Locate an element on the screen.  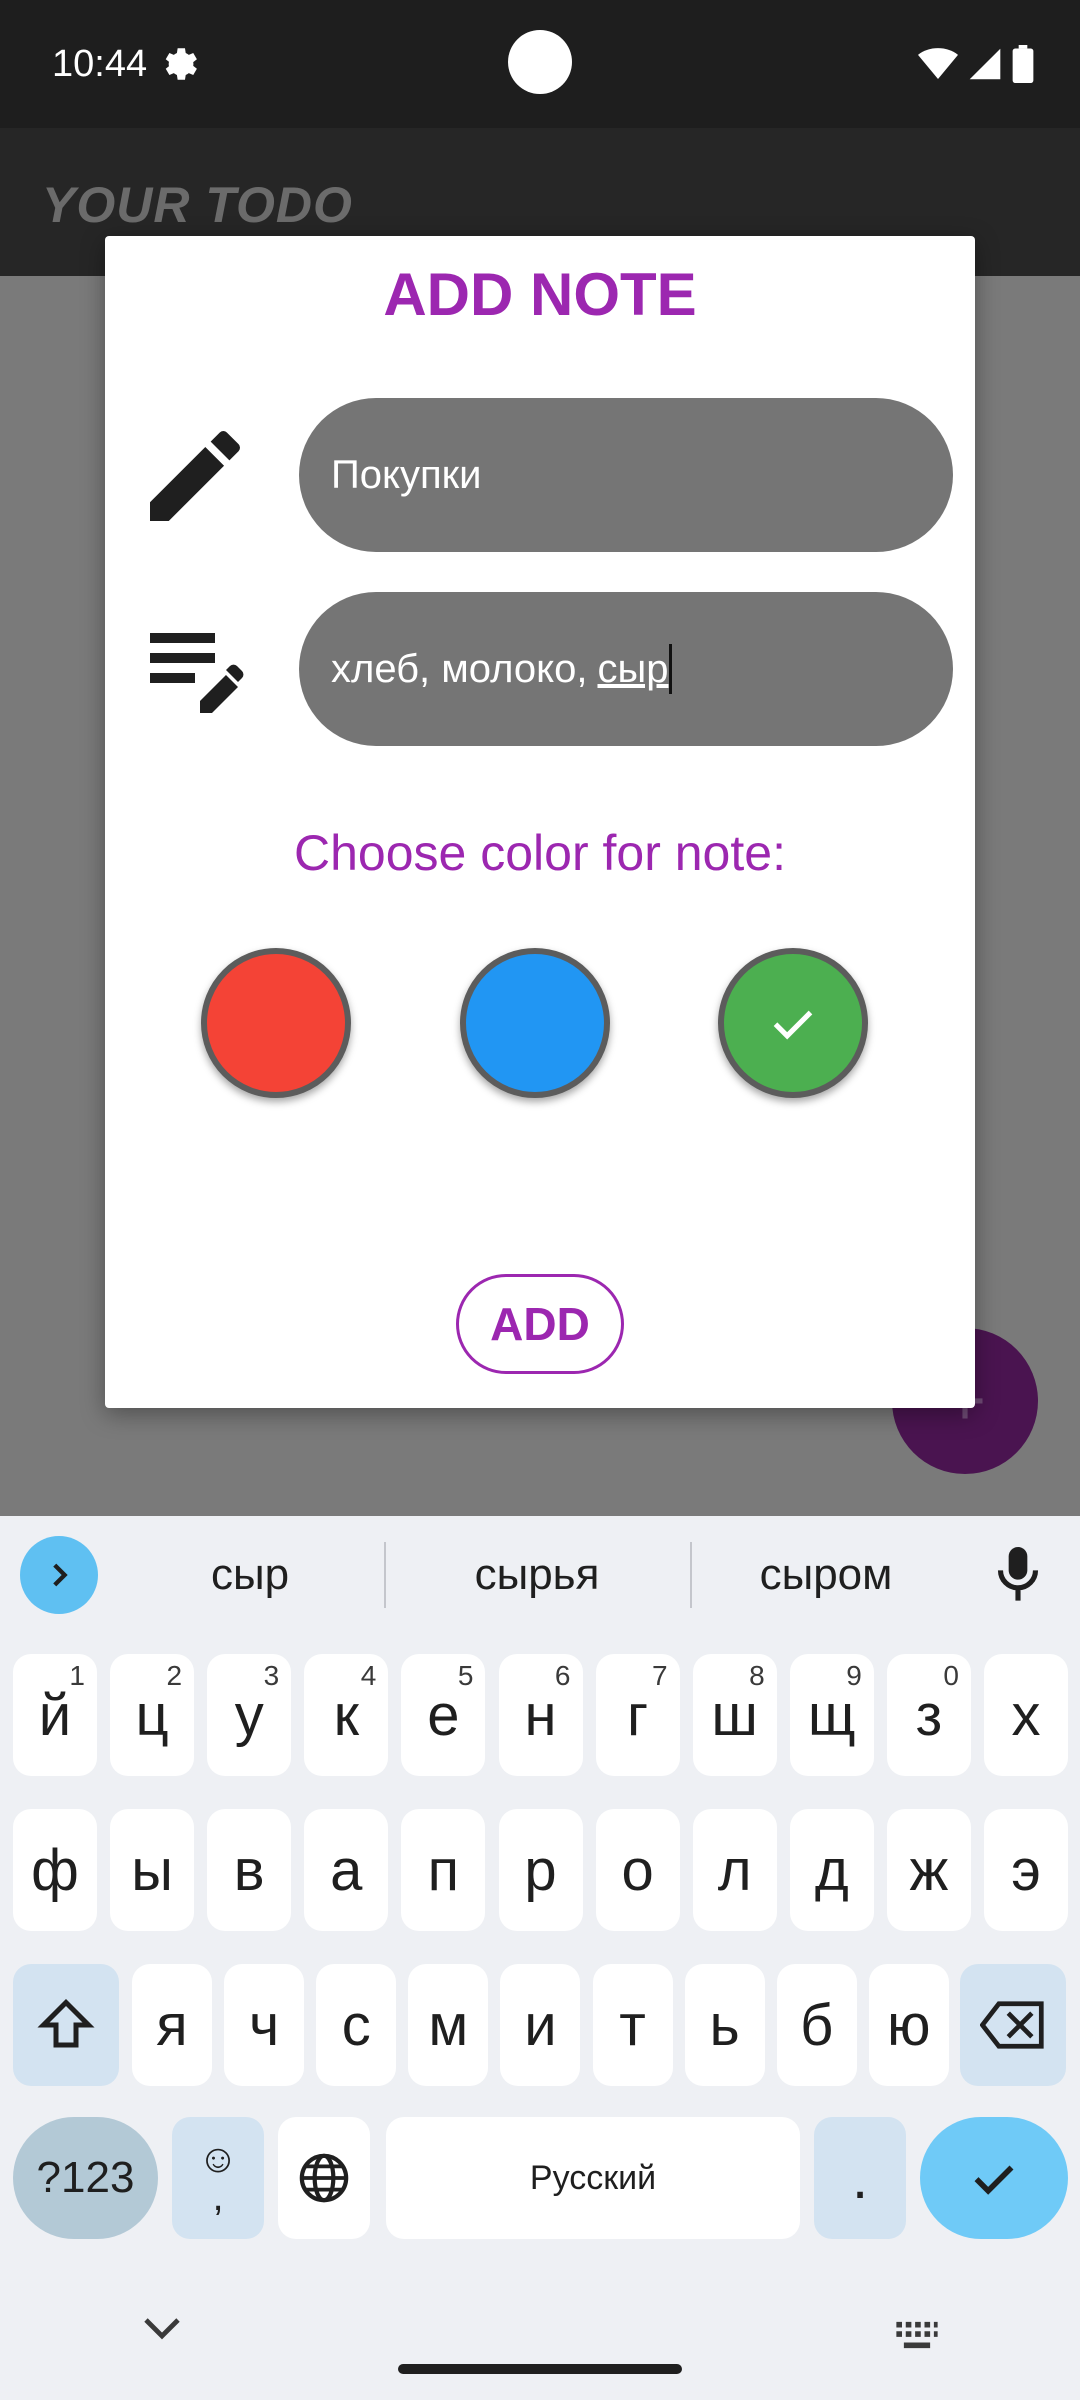
composing-text: сыр is located at coordinates (633, 668).